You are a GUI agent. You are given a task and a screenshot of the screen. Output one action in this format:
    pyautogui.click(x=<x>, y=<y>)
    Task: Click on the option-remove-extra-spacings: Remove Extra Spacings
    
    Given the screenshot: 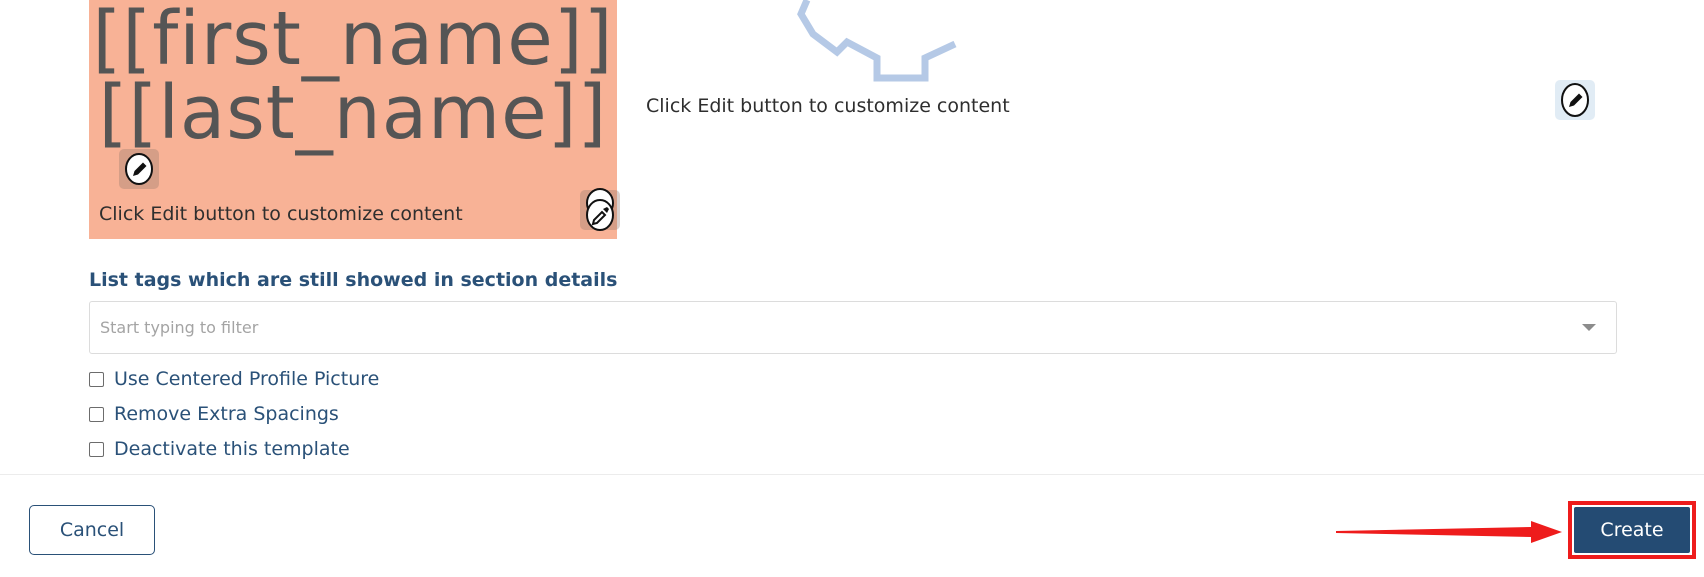 What is the action you would take?
    pyautogui.click(x=214, y=414)
    